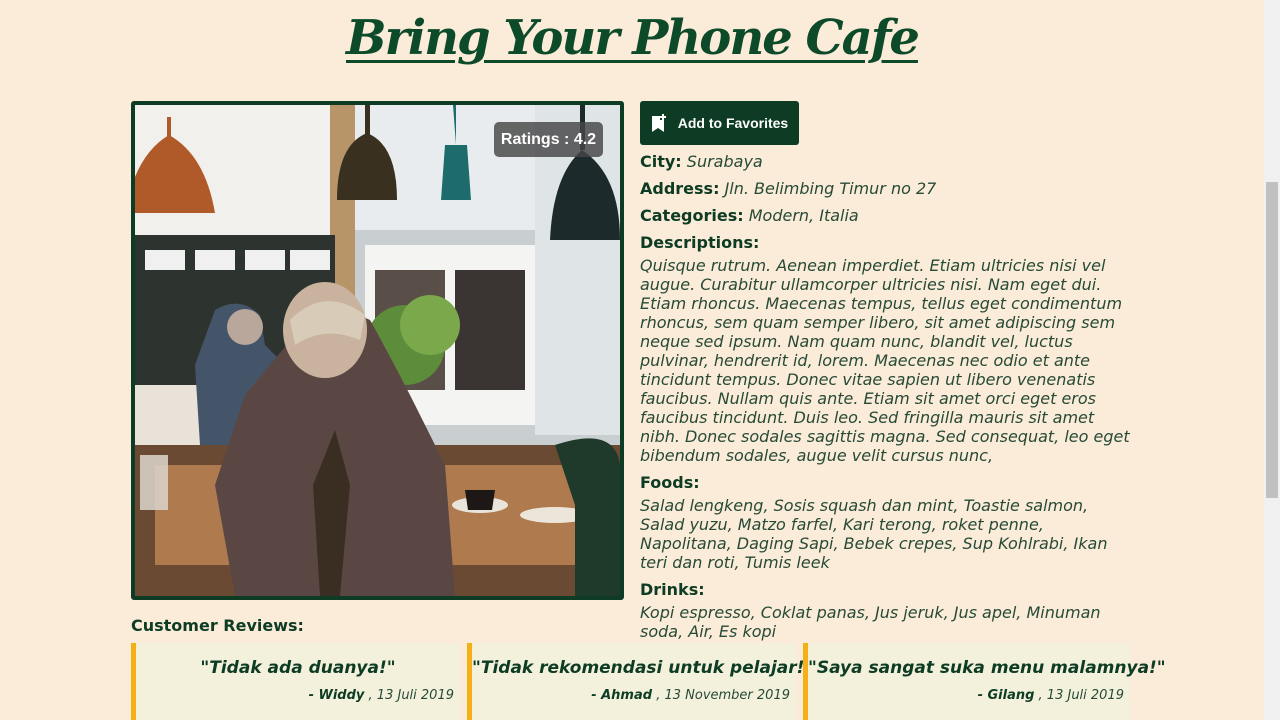 Image resolution: width=1280 pixels, height=720 pixels. What do you see at coordinates (548, 139) in the screenshot?
I see `rating-badge: Ratings : 4.2` at bounding box center [548, 139].